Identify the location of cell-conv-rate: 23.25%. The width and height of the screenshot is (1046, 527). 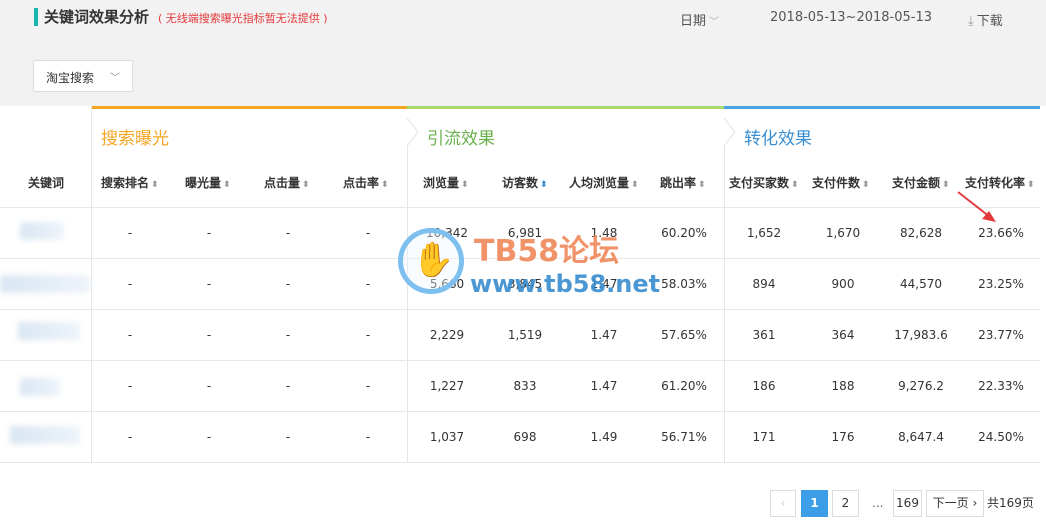
(1001, 284).